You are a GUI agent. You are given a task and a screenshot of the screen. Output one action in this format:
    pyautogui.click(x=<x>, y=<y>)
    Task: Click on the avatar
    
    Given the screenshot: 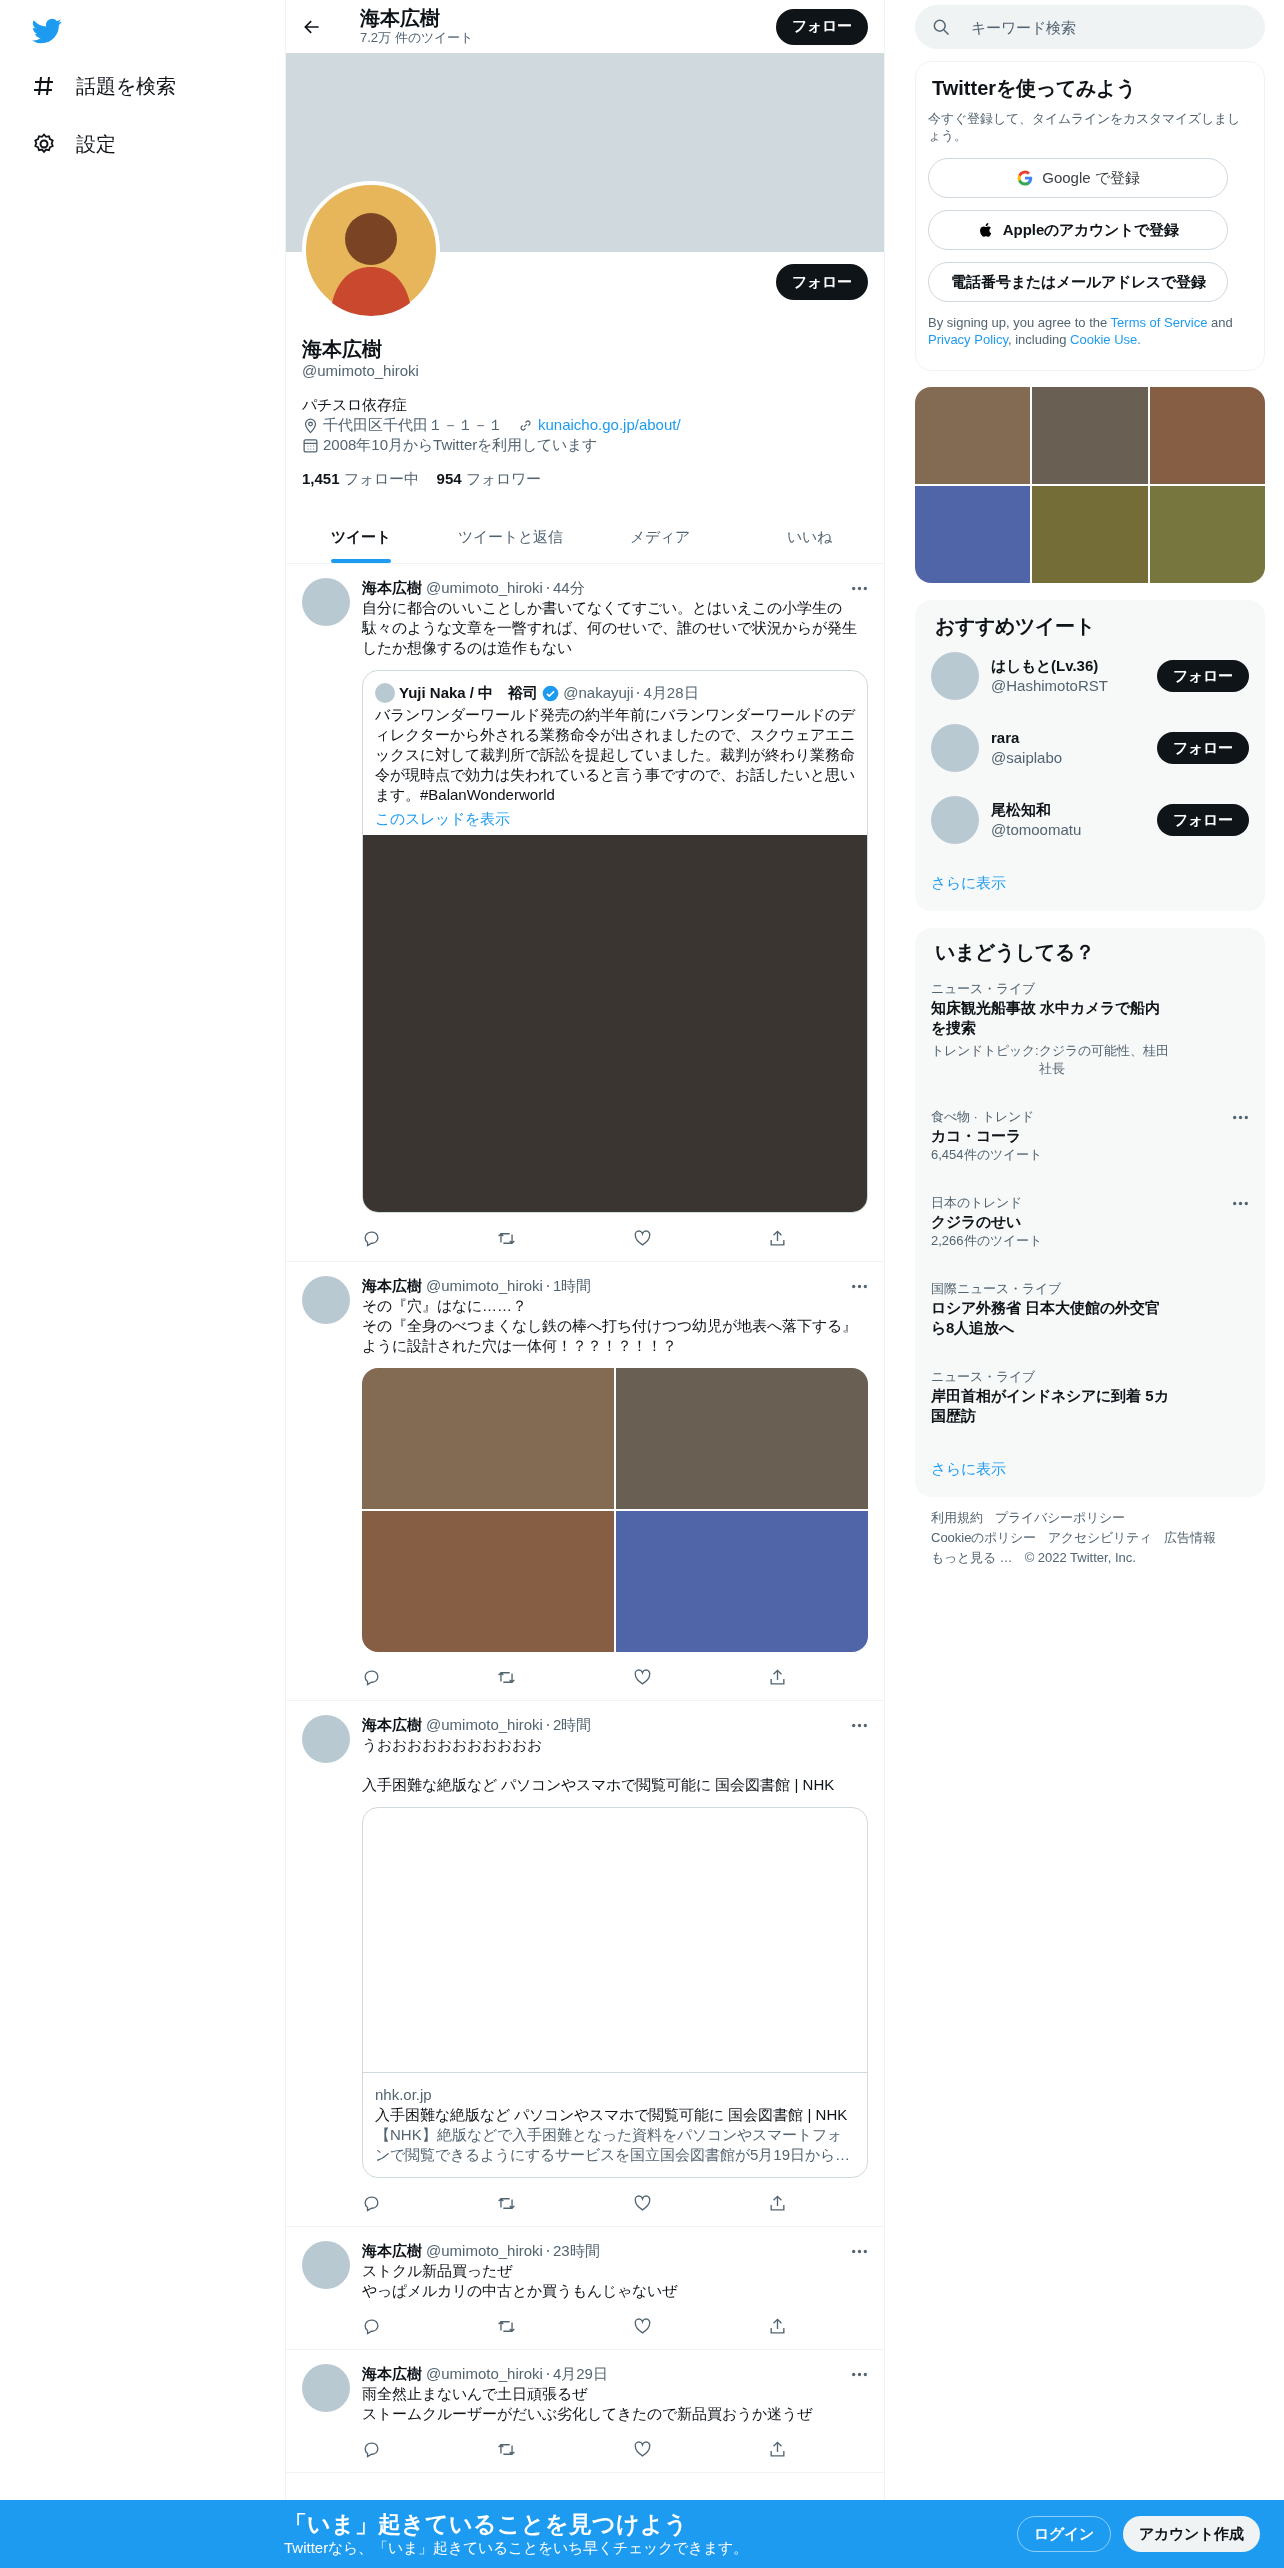 What is the action you would take?
    pyautogui.click(x=371, y=250)
    